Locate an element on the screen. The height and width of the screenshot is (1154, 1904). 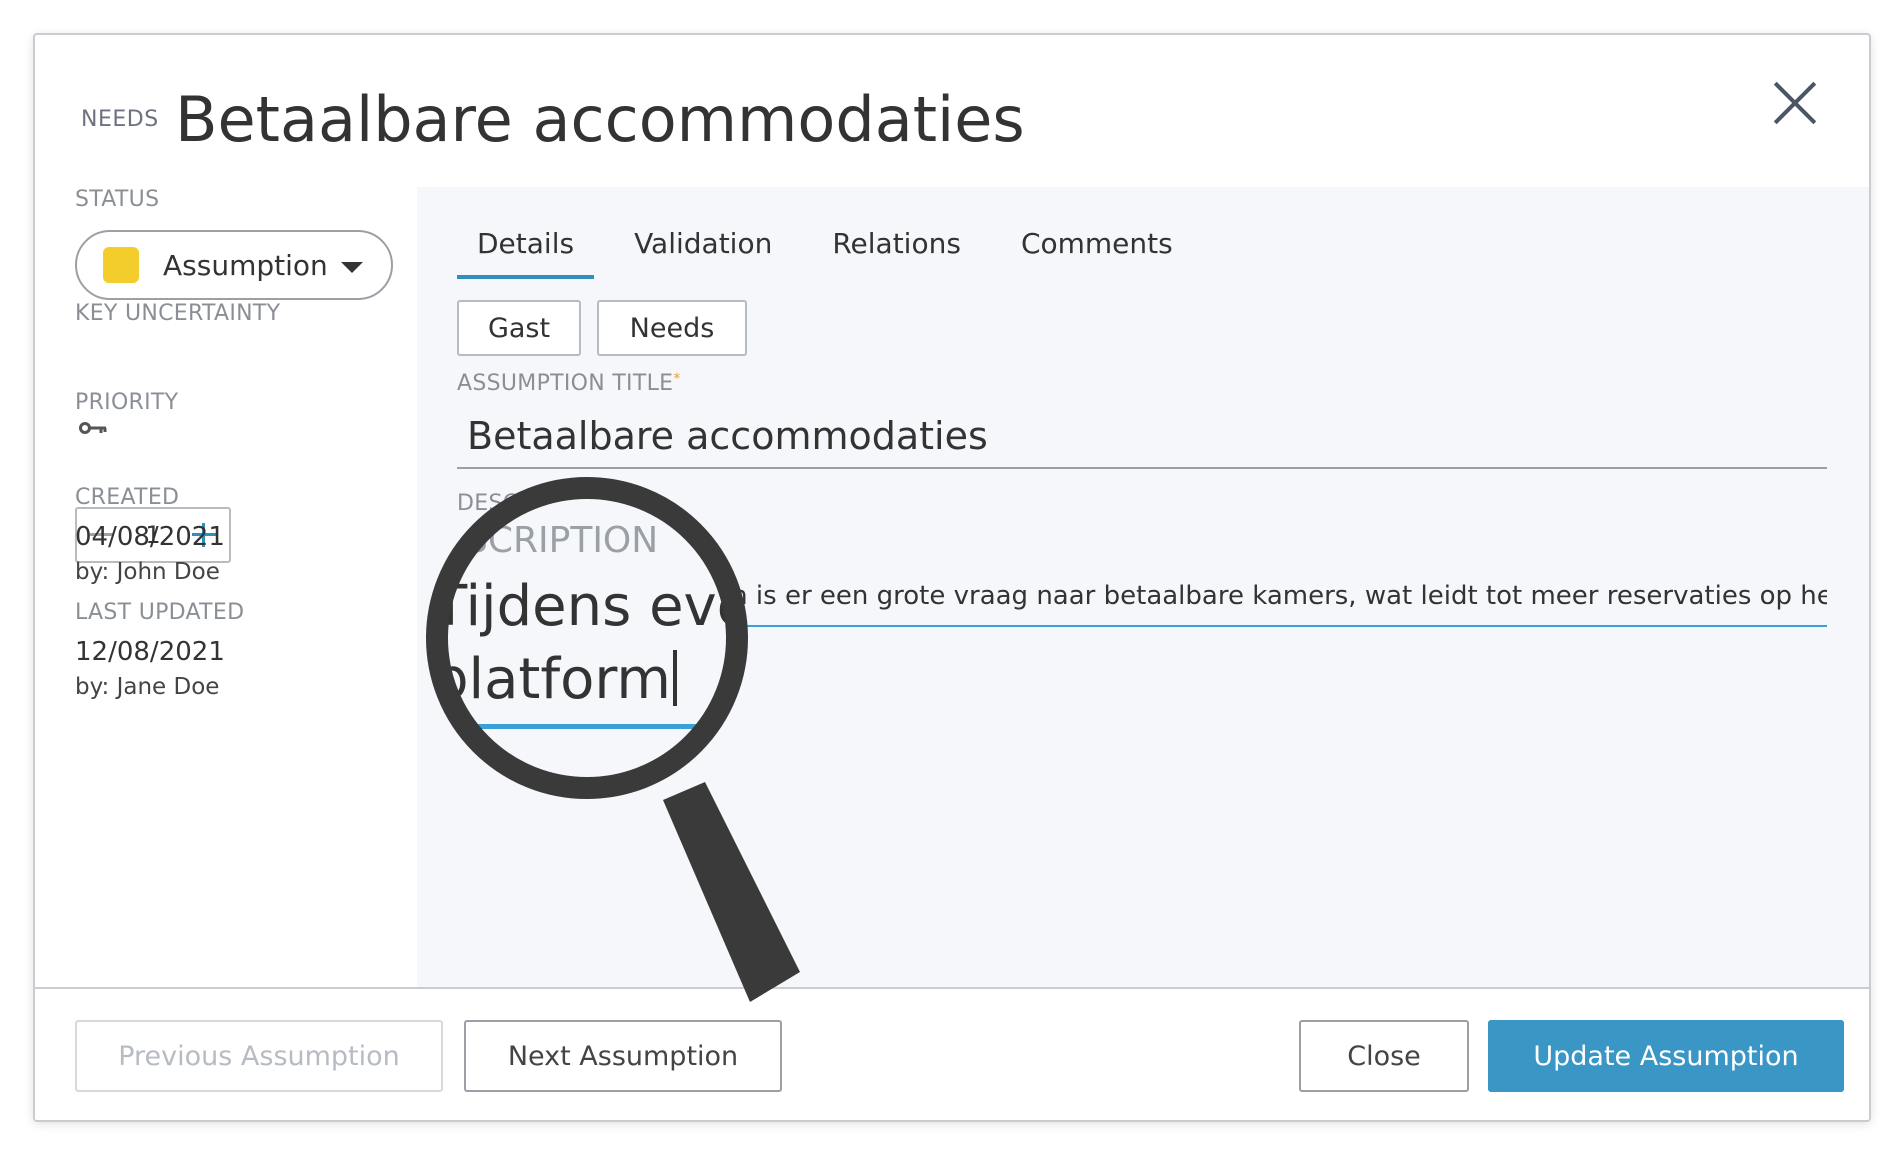
next-assumption-button: Next Assumption is located at coordinates (623, 1056).